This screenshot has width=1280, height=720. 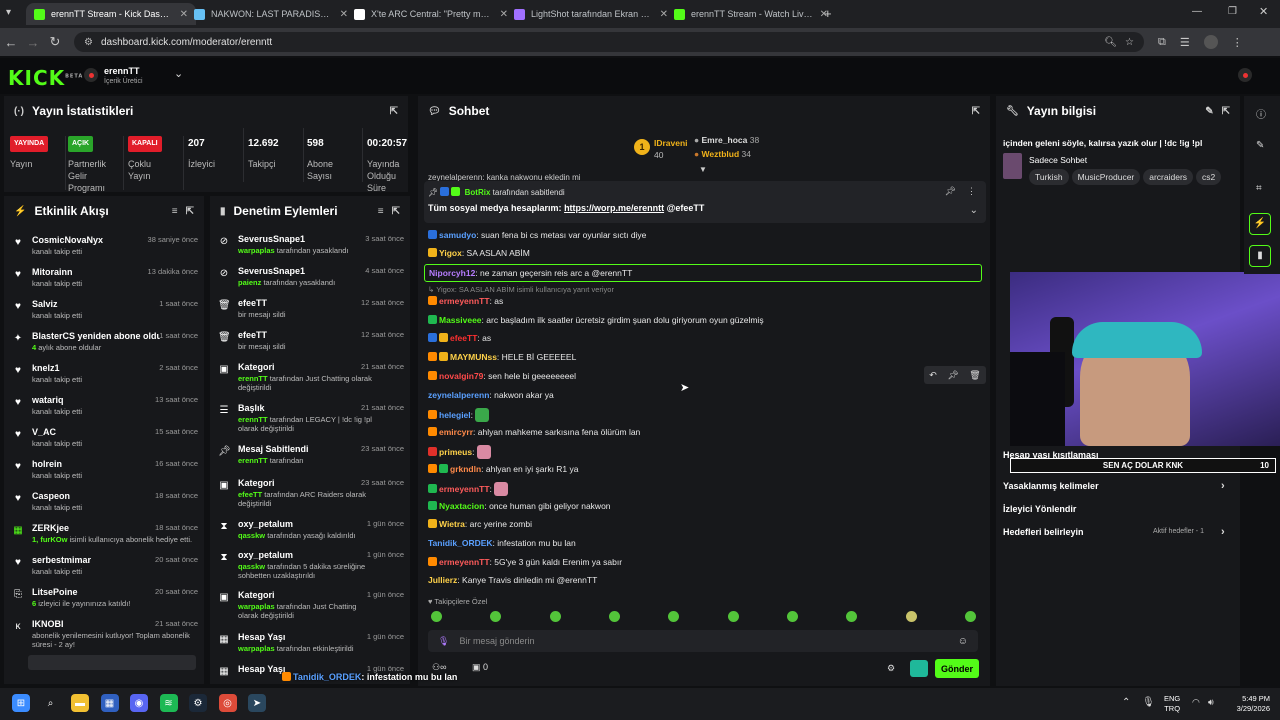 I want to click on more-options-icon: ⋮, so click(x=971, y=191).